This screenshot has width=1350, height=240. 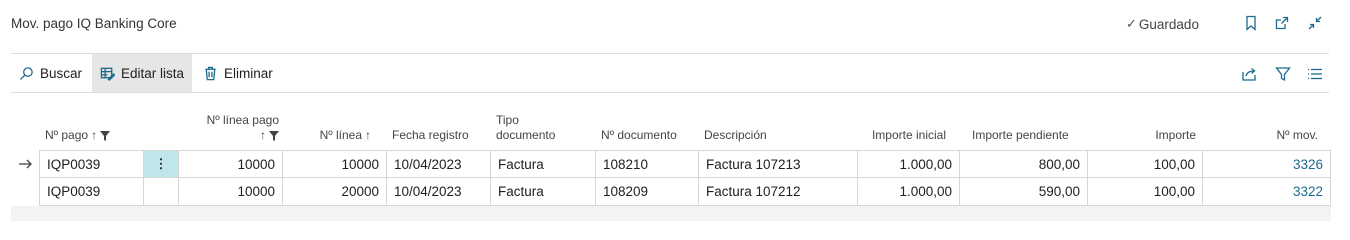 What do you see at coordinates (94, 23) in the screenshot?
I see `page-title: Mov. pago IQ Banking Core` at bounding box center [94, 23].